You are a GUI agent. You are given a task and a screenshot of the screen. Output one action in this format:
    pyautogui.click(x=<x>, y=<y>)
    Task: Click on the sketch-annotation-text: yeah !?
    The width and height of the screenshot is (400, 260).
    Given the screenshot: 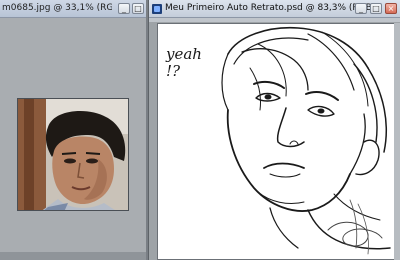 What is the action you would take?
    pyautogui.click(x=184, y=62)
    